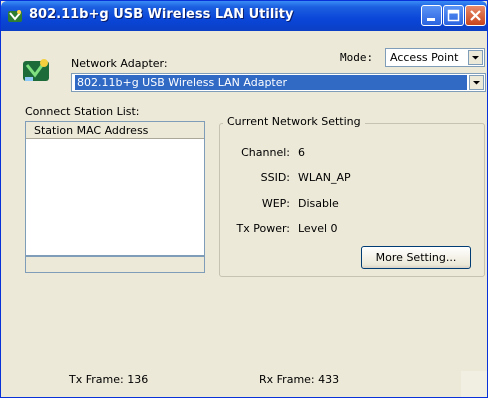 The height and width of the screenshot is (400, 490). I want to click on close-icon, so click(475, 15).